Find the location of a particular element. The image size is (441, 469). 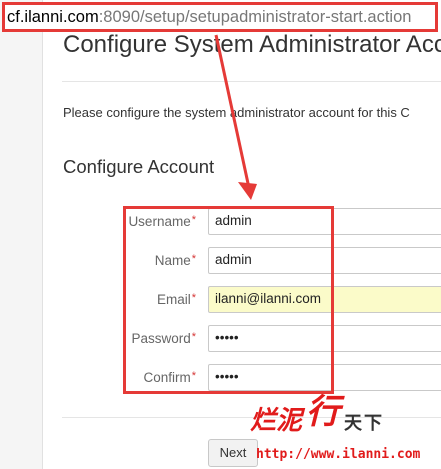

watermark-char: 天下 is located at coordinates (364, 423).